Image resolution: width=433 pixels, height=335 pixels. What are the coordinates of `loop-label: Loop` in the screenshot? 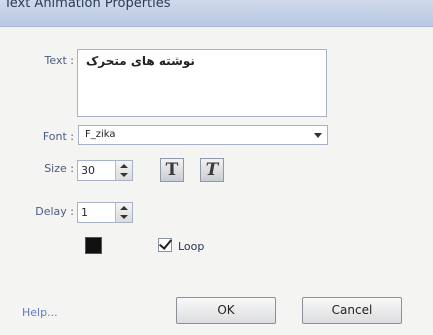 It's located at (191, 246).